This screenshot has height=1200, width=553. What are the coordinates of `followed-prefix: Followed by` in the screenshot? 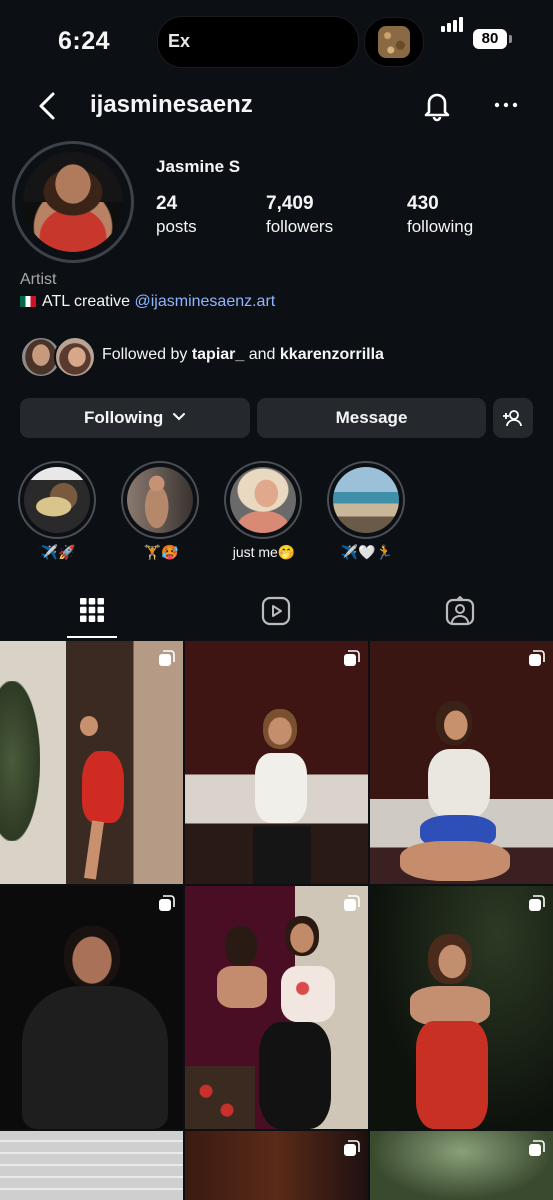 It's located at (147, 354).